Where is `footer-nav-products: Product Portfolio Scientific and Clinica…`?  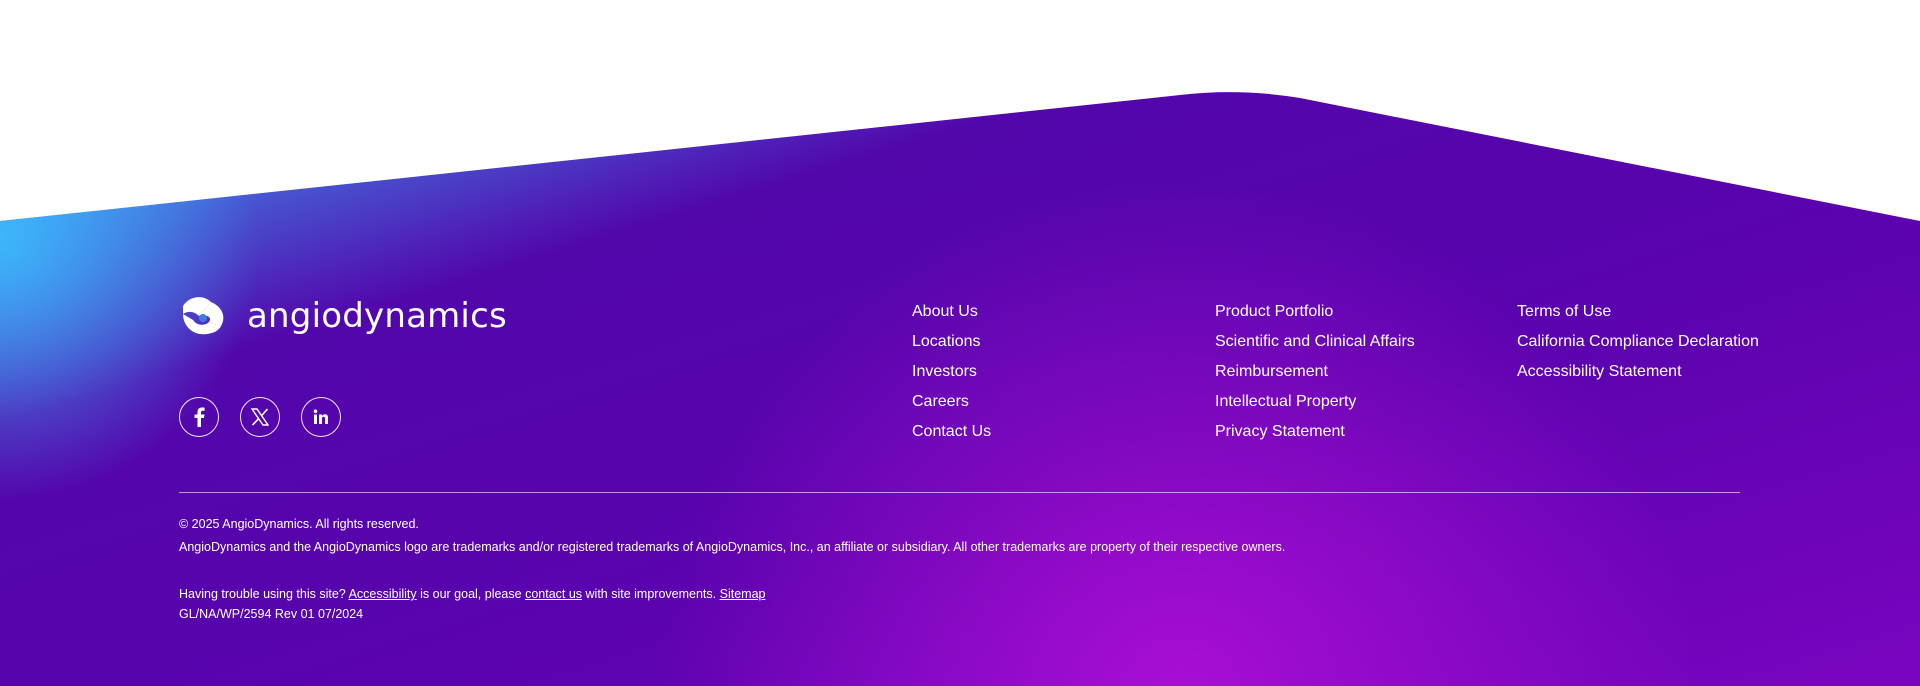
footer-nav-products: Product Portfolio Scientific and Clinica… is located at coordinates (1315, 372).